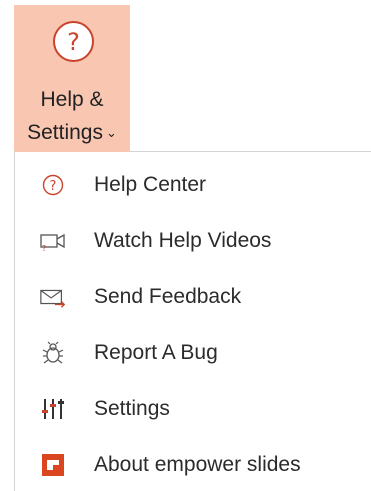 The height and width of the screenshot is (491, 371). Describe the element at coordinates (72, 99) in the screenshot. I see `ribbon-label-line1: Help &` at that location.